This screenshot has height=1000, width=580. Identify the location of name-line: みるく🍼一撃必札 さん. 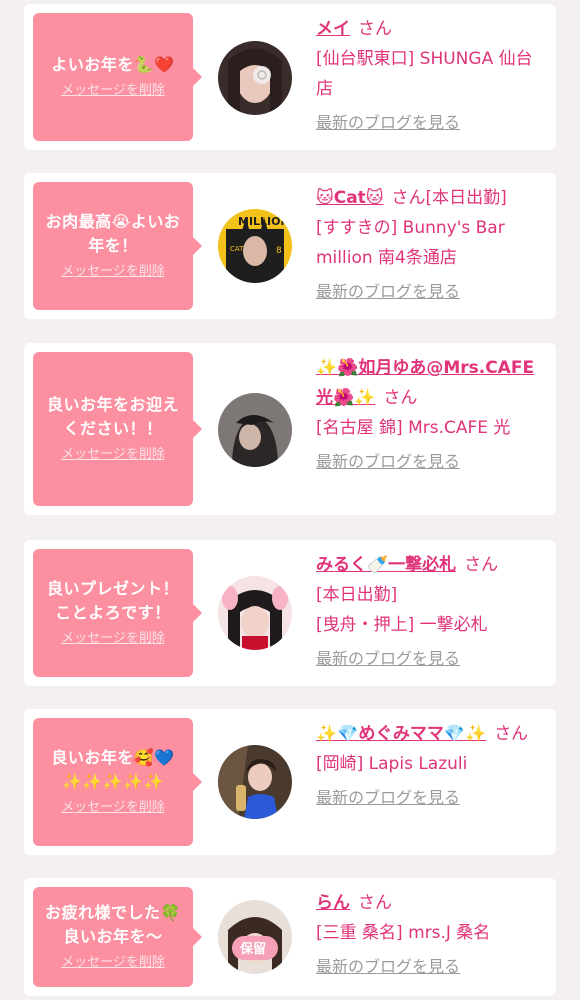
(432, 565).